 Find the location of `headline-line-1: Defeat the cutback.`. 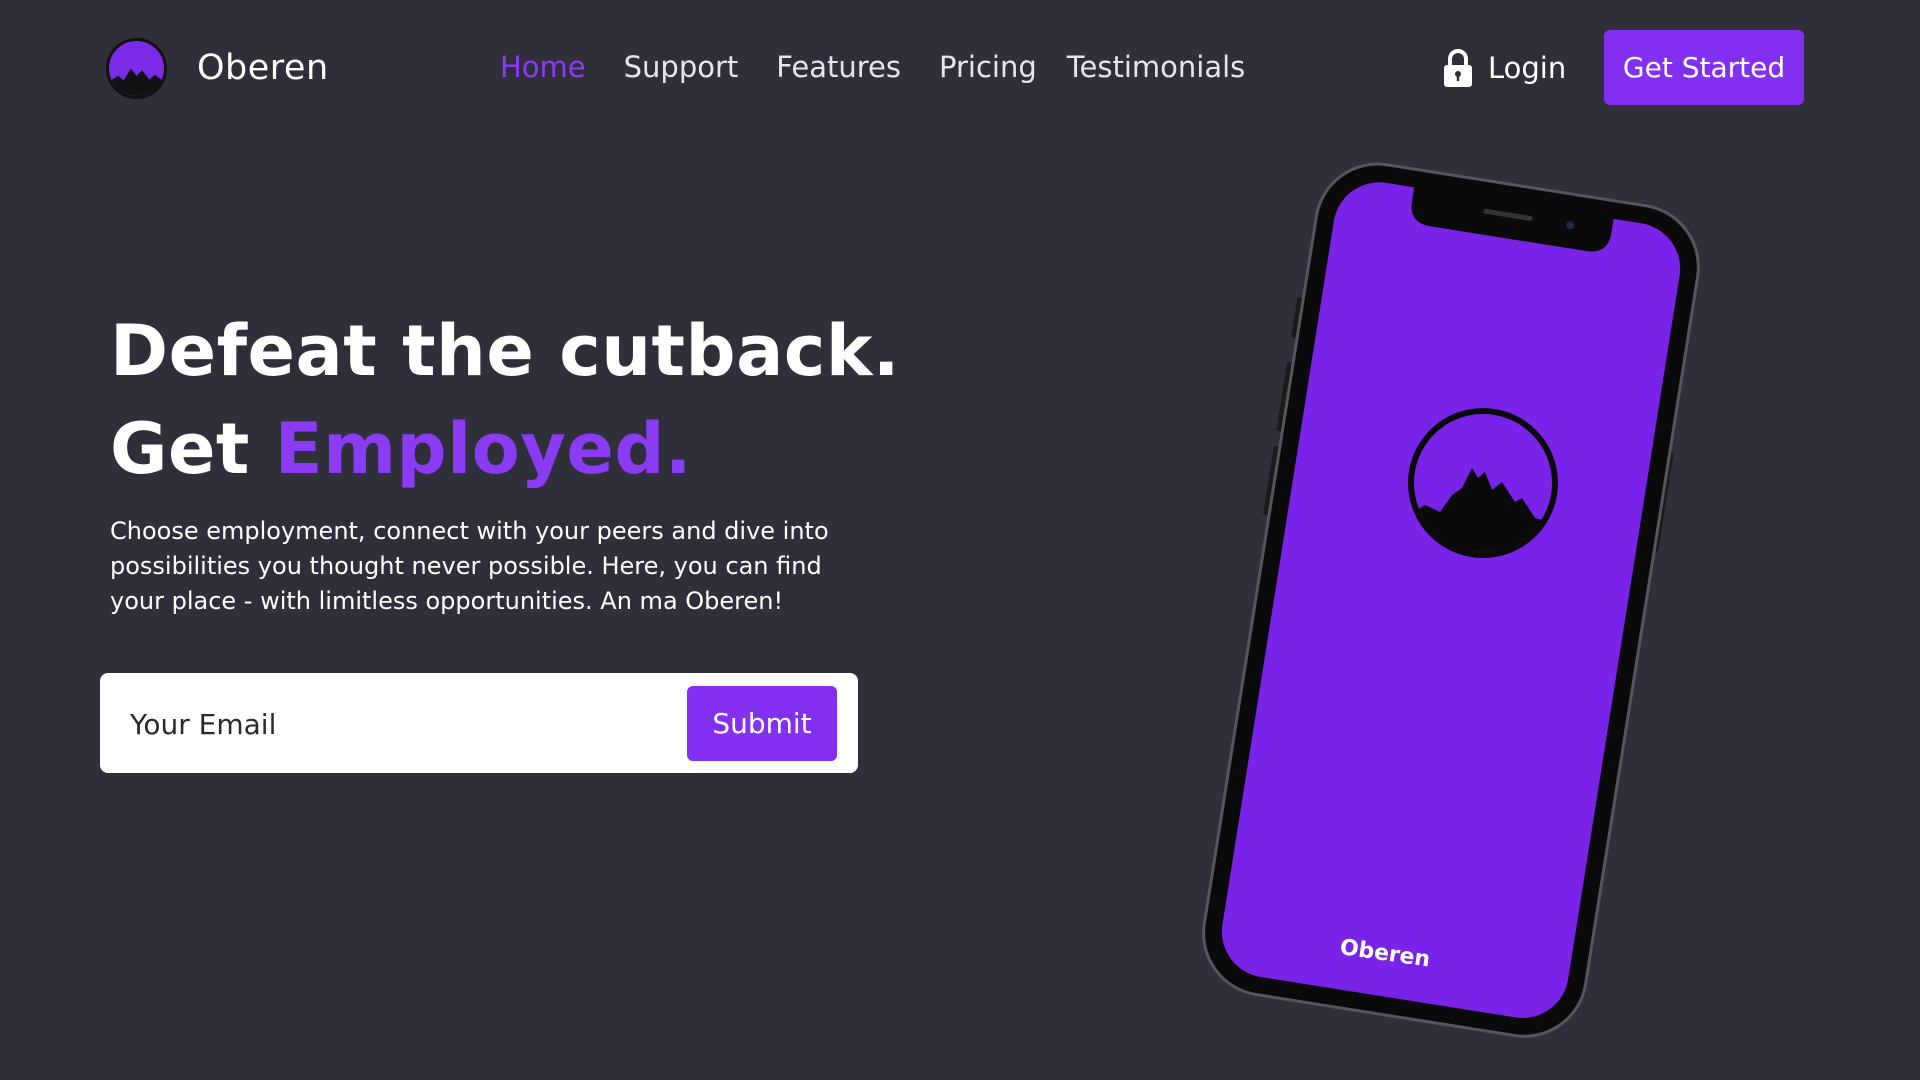

headline-line-1: Defeat the cutback. is located at coordinates (505, 351).